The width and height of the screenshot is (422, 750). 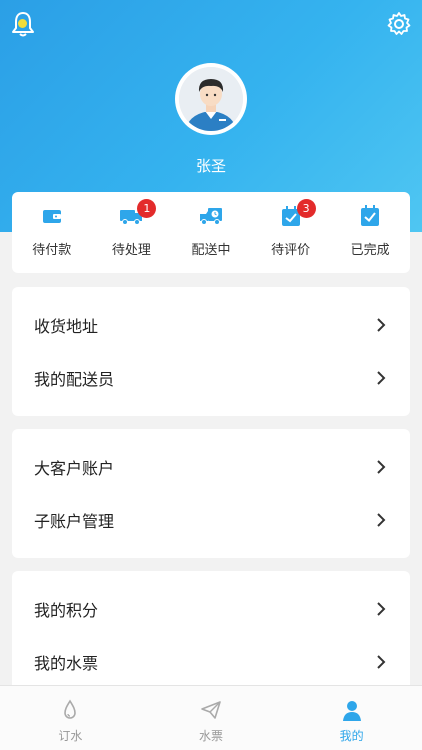 What do you see at coordinates (74, 521) in the screenshot?
I see `menu-label: 子账户管理` at bounding box center [74, 521].